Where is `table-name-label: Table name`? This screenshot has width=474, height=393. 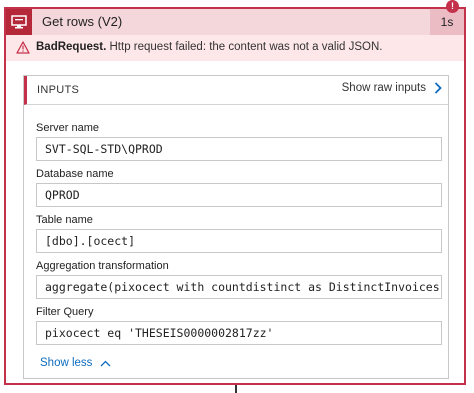
table-name-label: Table name is located at coordinates (64, 220).